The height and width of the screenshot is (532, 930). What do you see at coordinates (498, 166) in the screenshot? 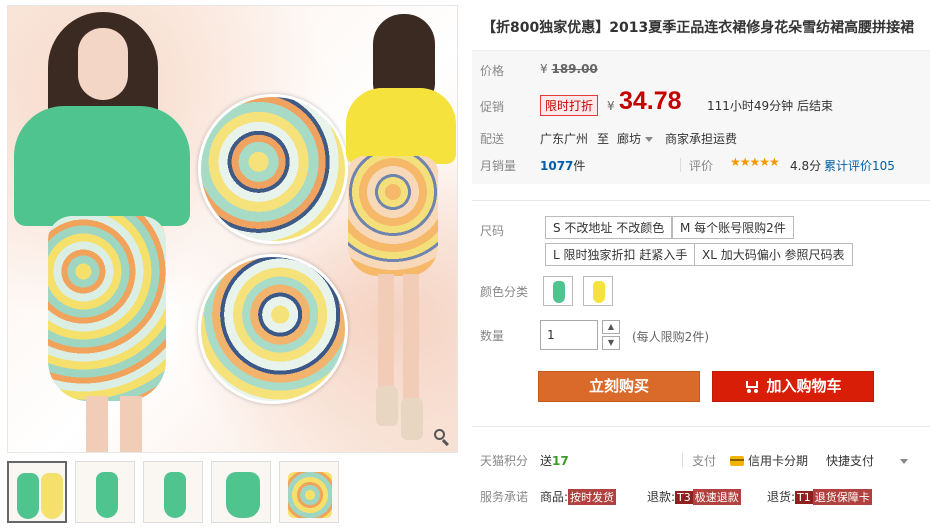
I see `sales-label: 月销量` at bounding box center [498, 166].